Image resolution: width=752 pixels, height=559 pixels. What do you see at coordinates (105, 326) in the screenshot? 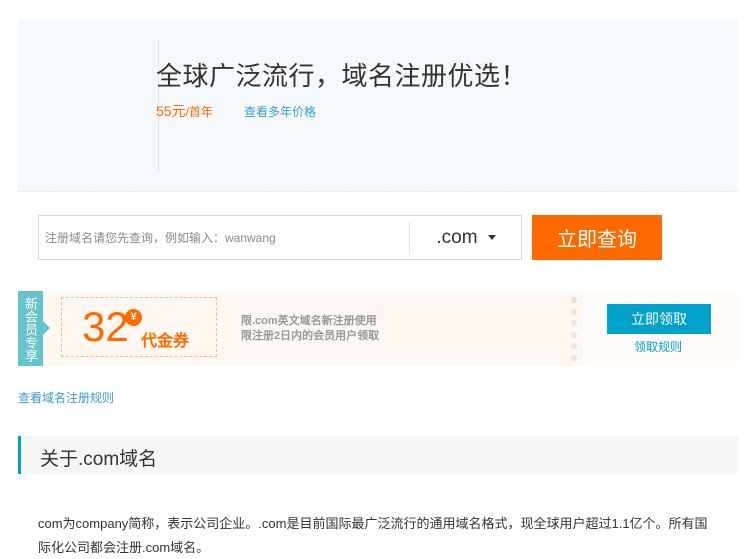
I see `coupon-amount: 32` at bounding box center [105, 326].